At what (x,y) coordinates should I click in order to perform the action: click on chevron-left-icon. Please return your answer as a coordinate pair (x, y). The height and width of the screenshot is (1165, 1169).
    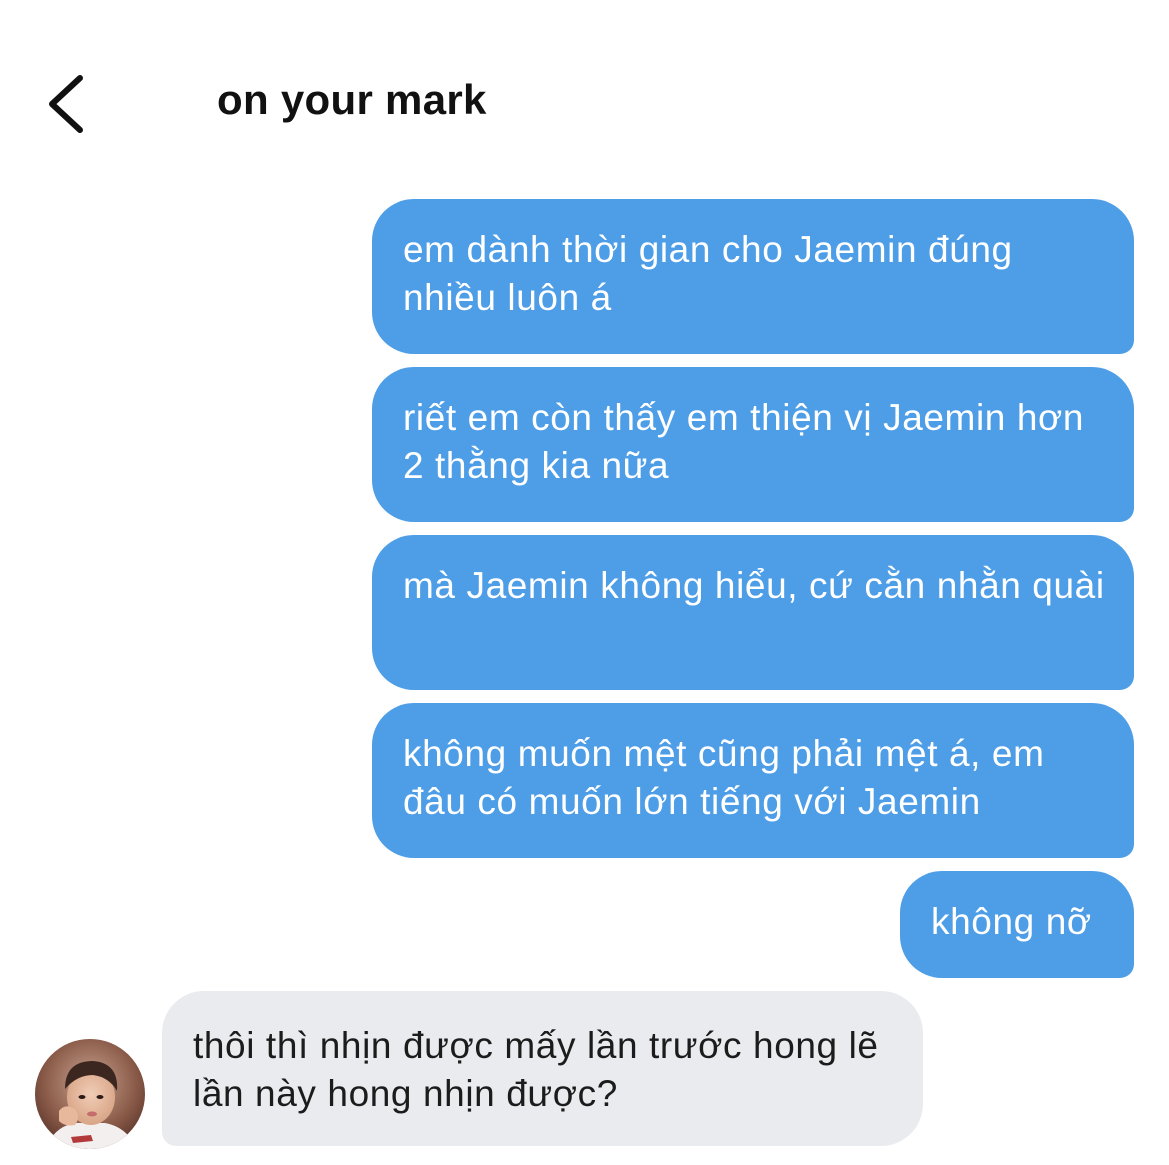
    Looking at the image, I should click on (66, 104).